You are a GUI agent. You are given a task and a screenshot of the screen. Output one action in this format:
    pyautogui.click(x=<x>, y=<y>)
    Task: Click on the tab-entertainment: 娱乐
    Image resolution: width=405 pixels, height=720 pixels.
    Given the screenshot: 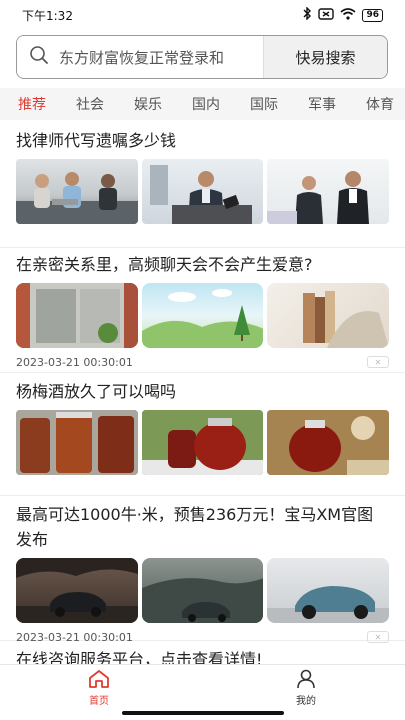 What is the action you would take?
    pyautogui.click(x=148, y=104)
    